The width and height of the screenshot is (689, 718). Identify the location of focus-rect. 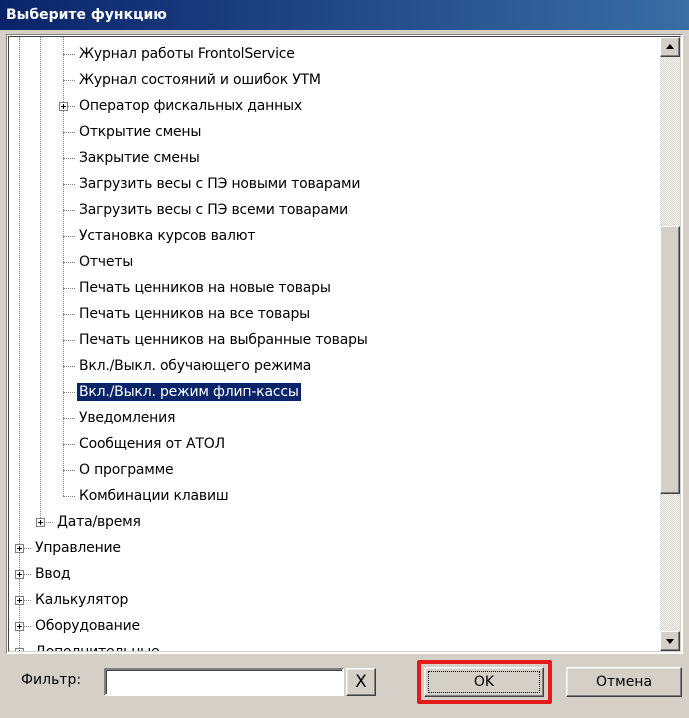
(484, 682).